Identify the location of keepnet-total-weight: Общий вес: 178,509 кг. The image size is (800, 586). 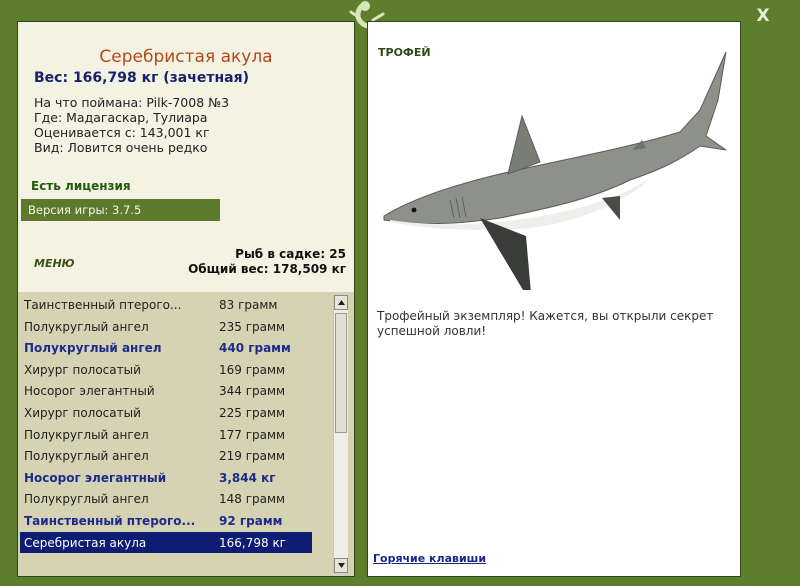
(267, 269).